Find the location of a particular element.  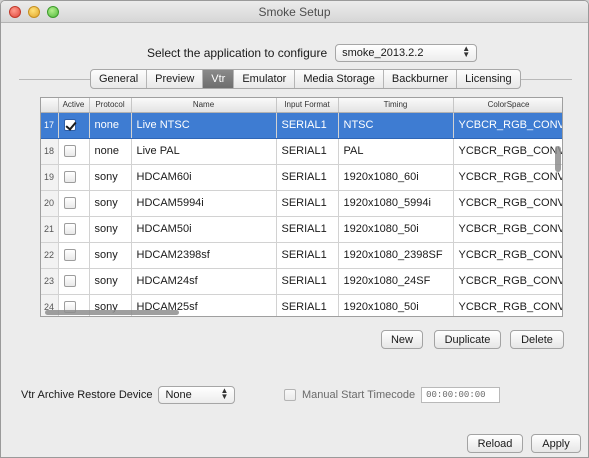

row-number-cell: 21 is located at coordinates (50, 229).